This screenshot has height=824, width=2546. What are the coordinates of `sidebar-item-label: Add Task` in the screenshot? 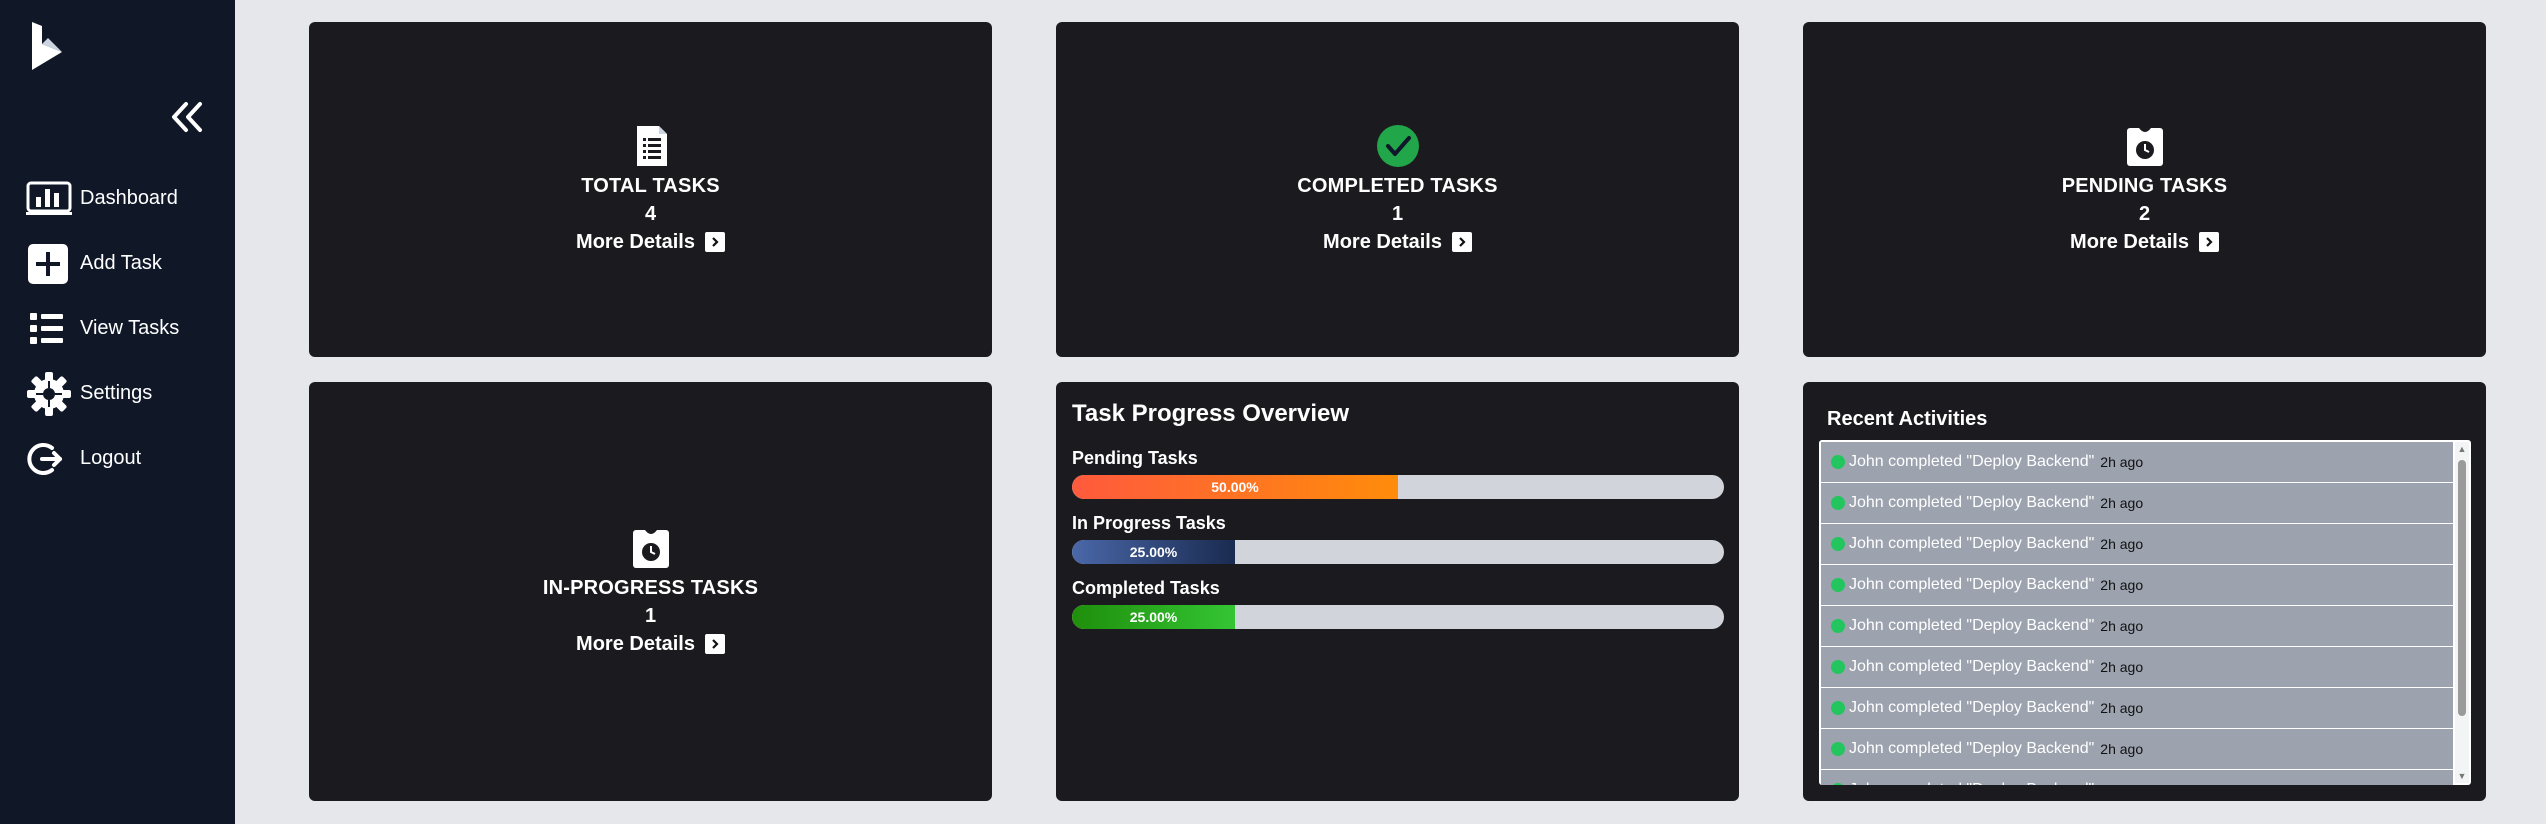 It's located at (121, 263).